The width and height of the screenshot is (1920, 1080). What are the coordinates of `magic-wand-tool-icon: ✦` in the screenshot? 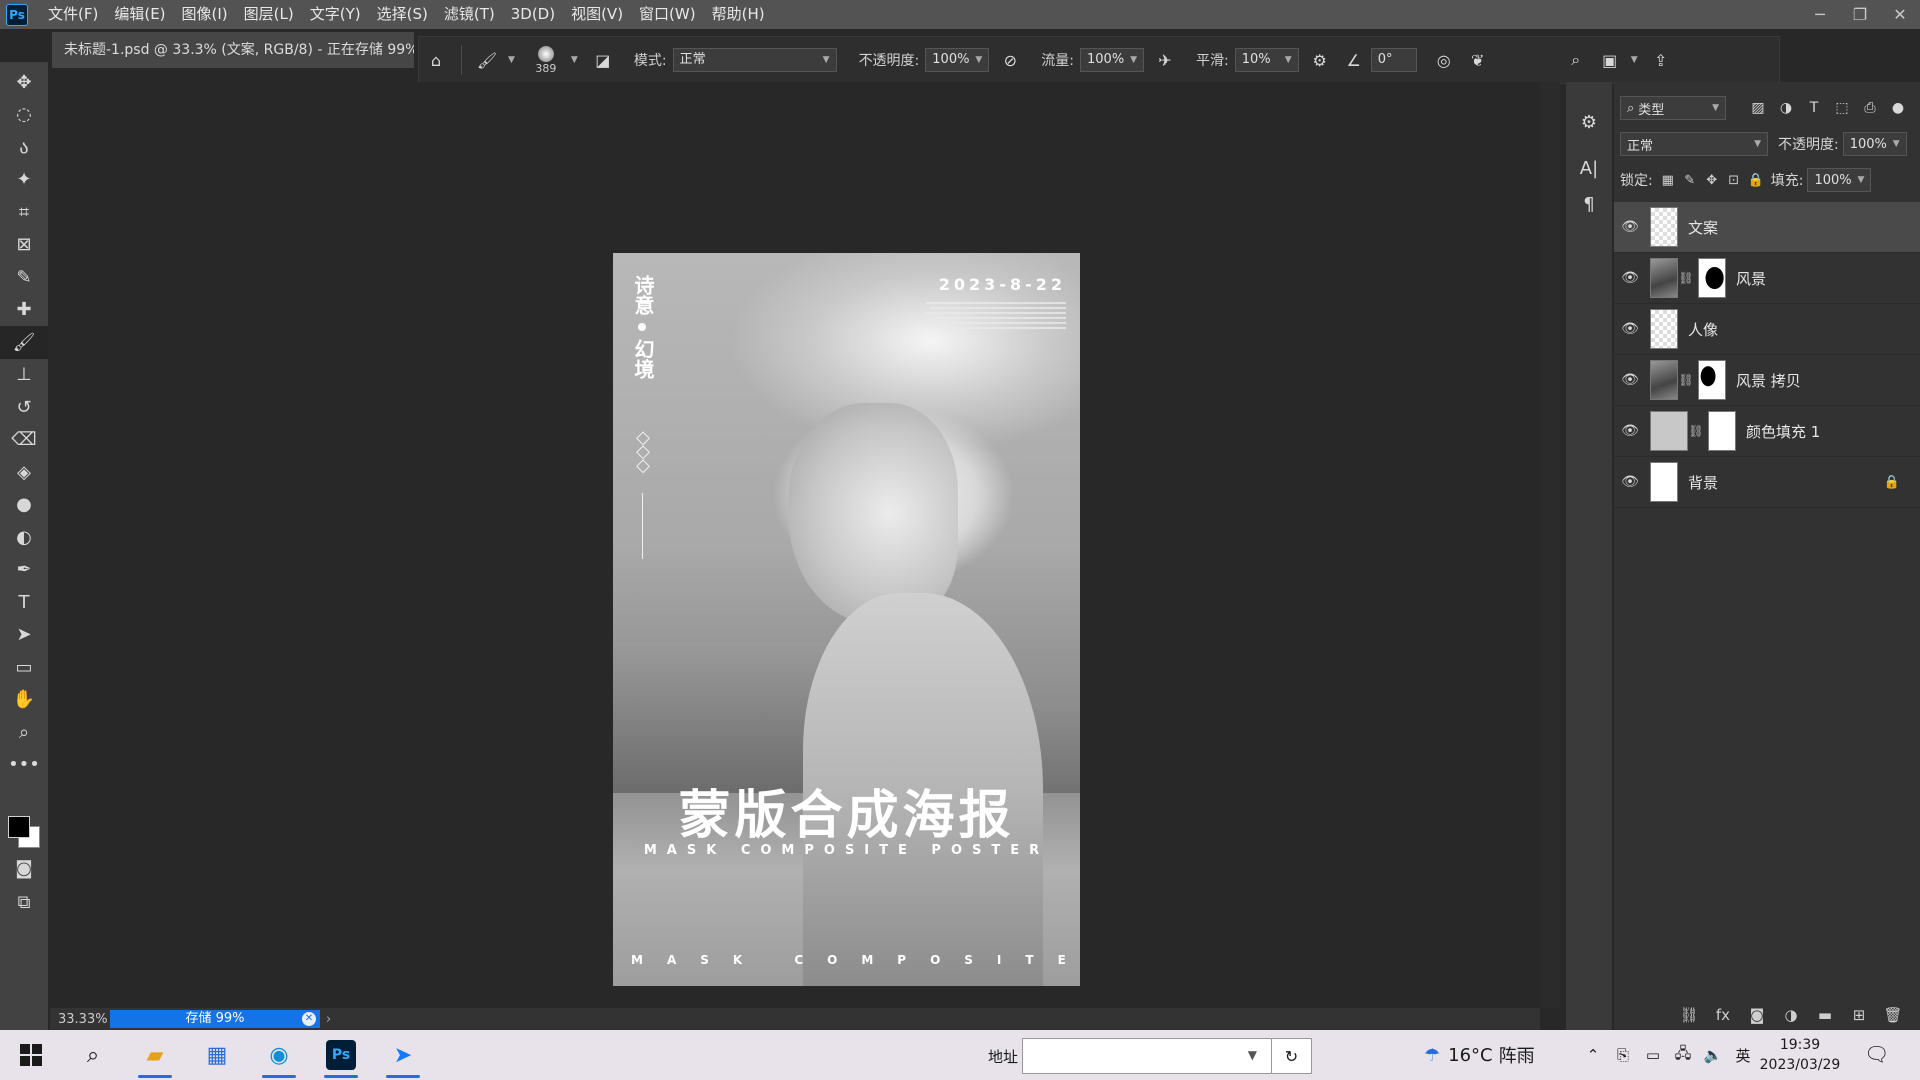 It's located at (24, 180).